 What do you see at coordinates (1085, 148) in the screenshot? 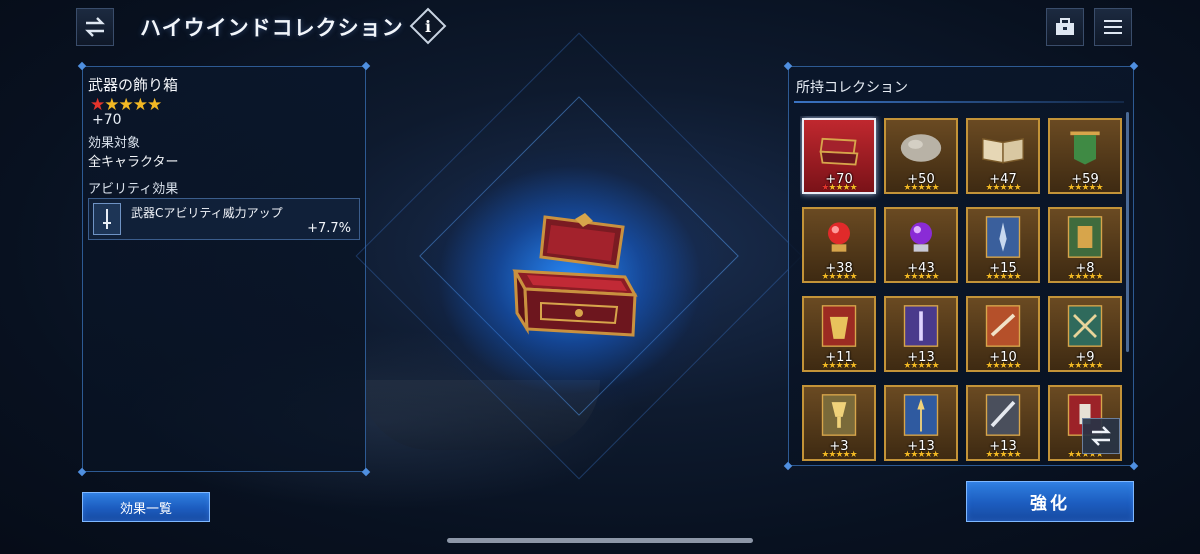
I see `banner-icon` at bounding box center [1085, 148].